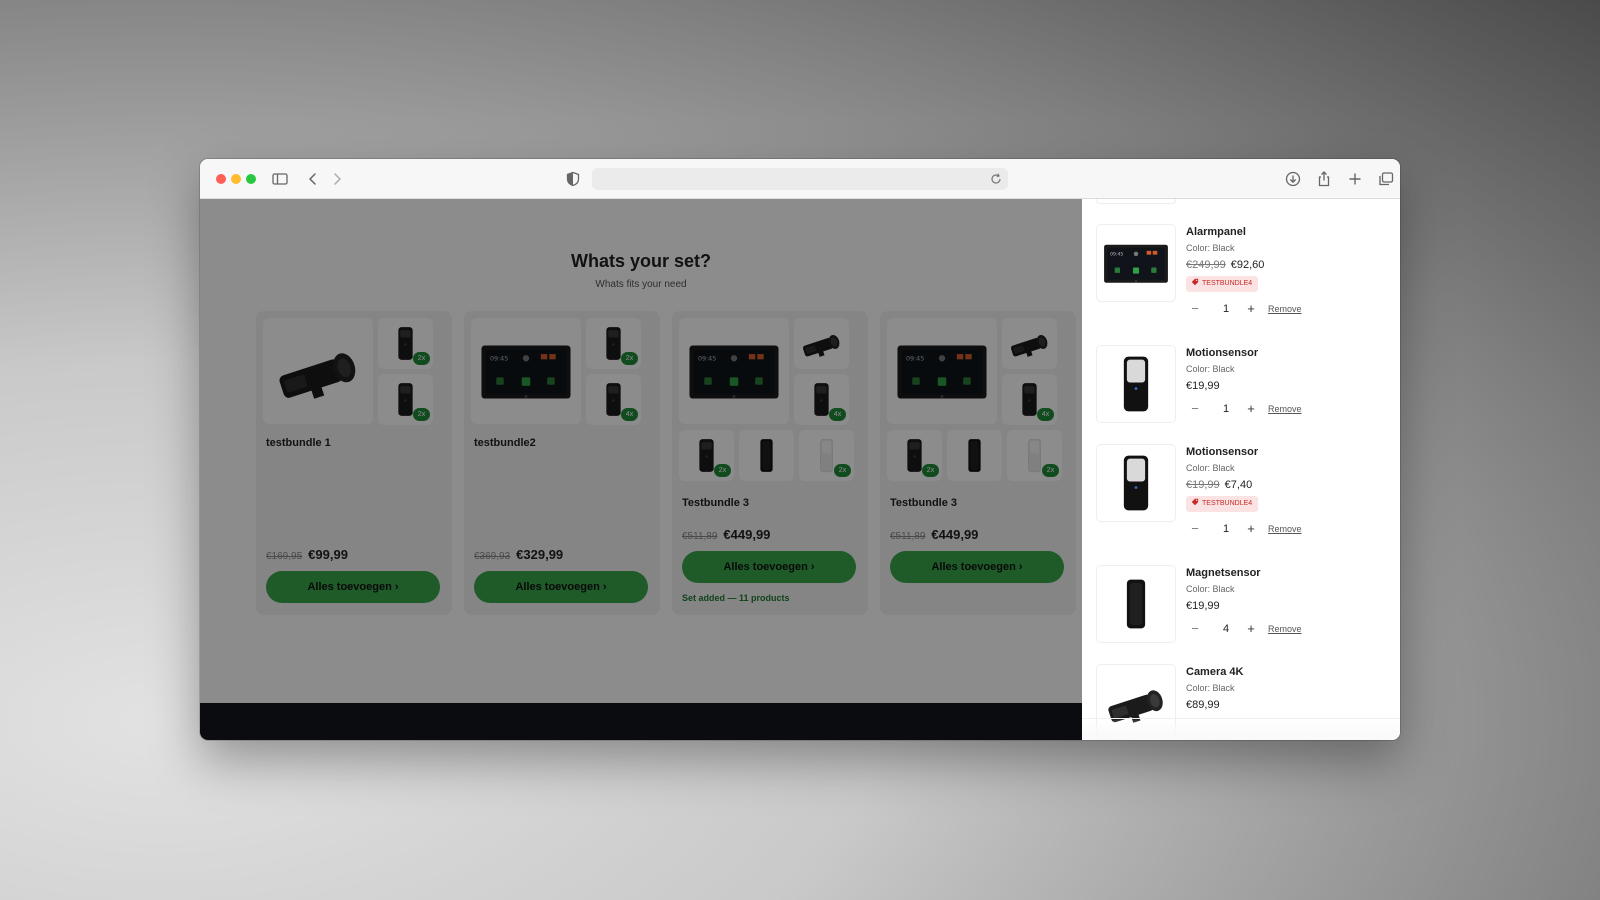 This screenshot has height=900, width=1600. I want to click on shield-icon, so click(573, 179).